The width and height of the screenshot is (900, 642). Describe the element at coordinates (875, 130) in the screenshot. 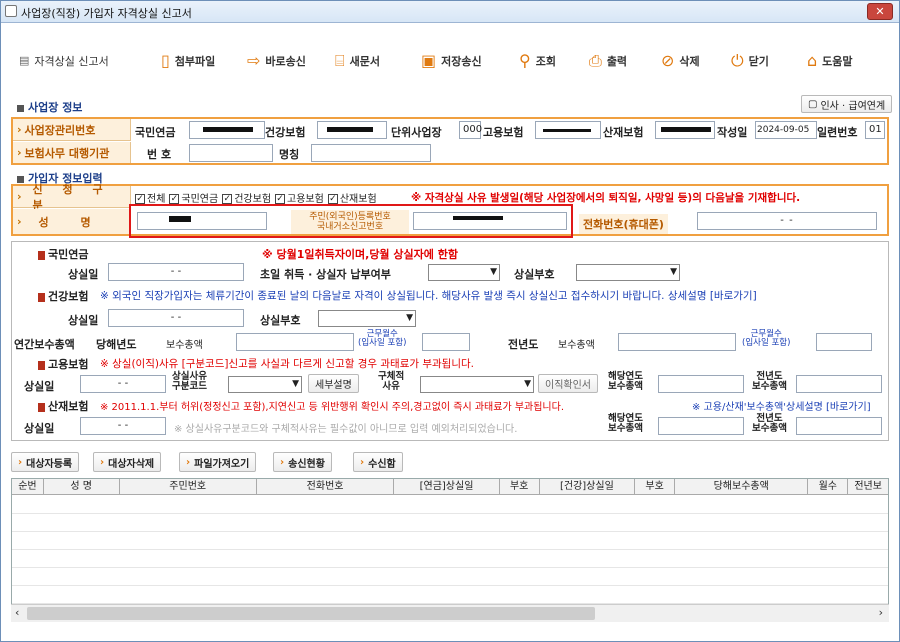

I see `serial-field: 01` at that location.